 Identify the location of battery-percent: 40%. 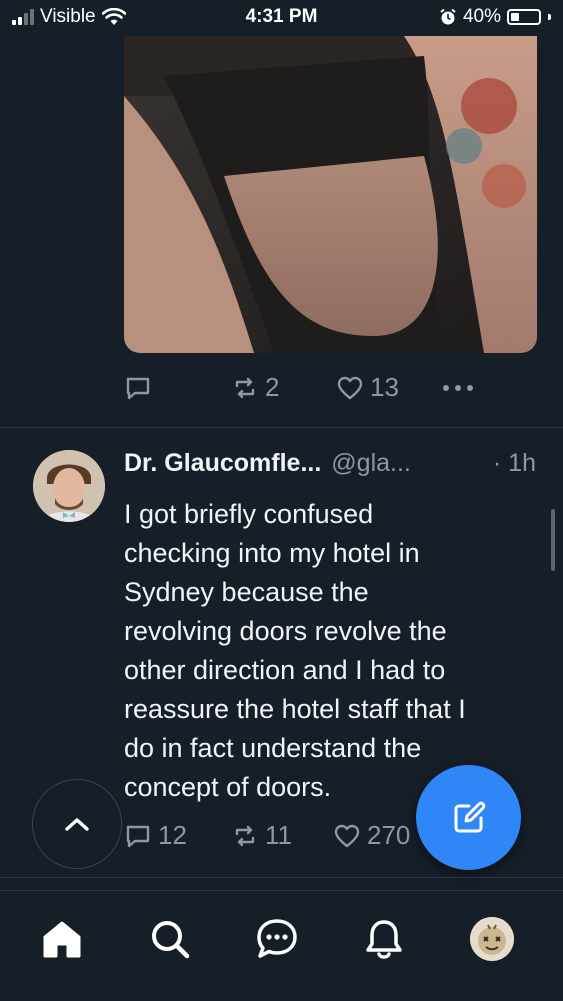
(481, 16).